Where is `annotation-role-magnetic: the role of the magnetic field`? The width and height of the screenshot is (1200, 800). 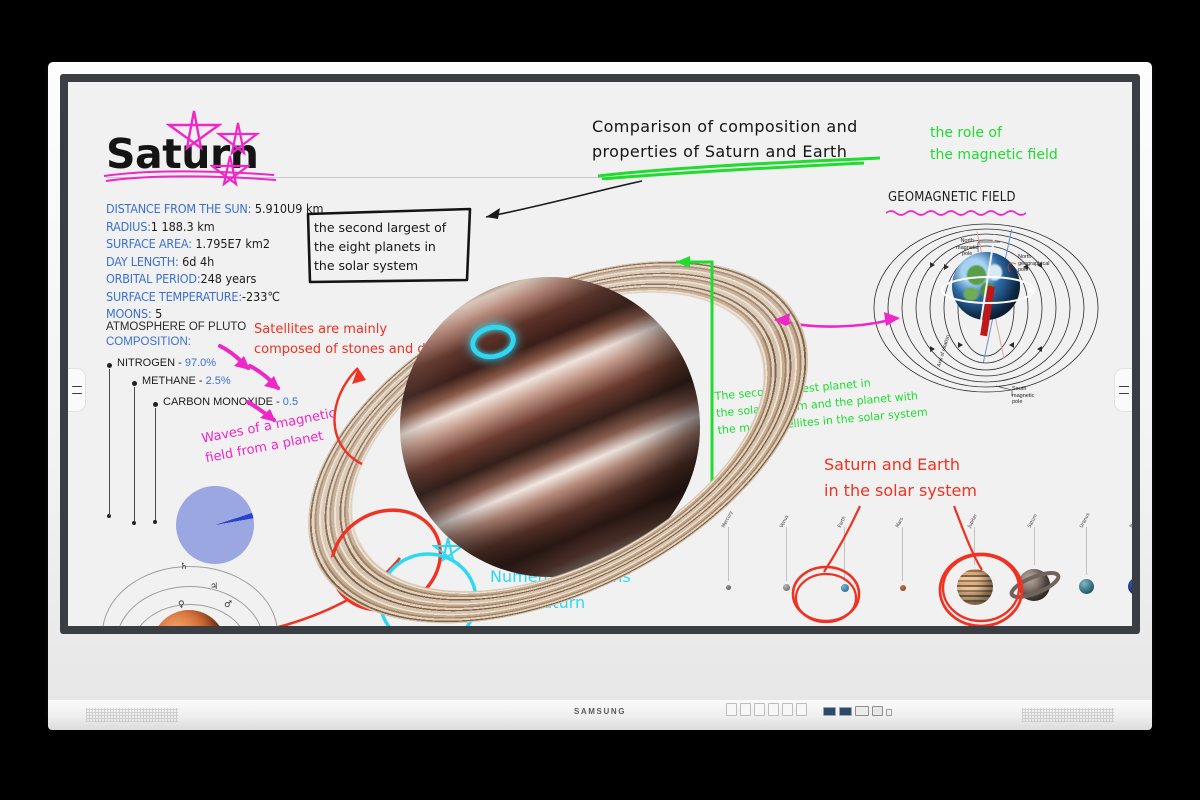 annotation-role-magnetic: the role of the magnetic field is located at coordinates (994, 144).